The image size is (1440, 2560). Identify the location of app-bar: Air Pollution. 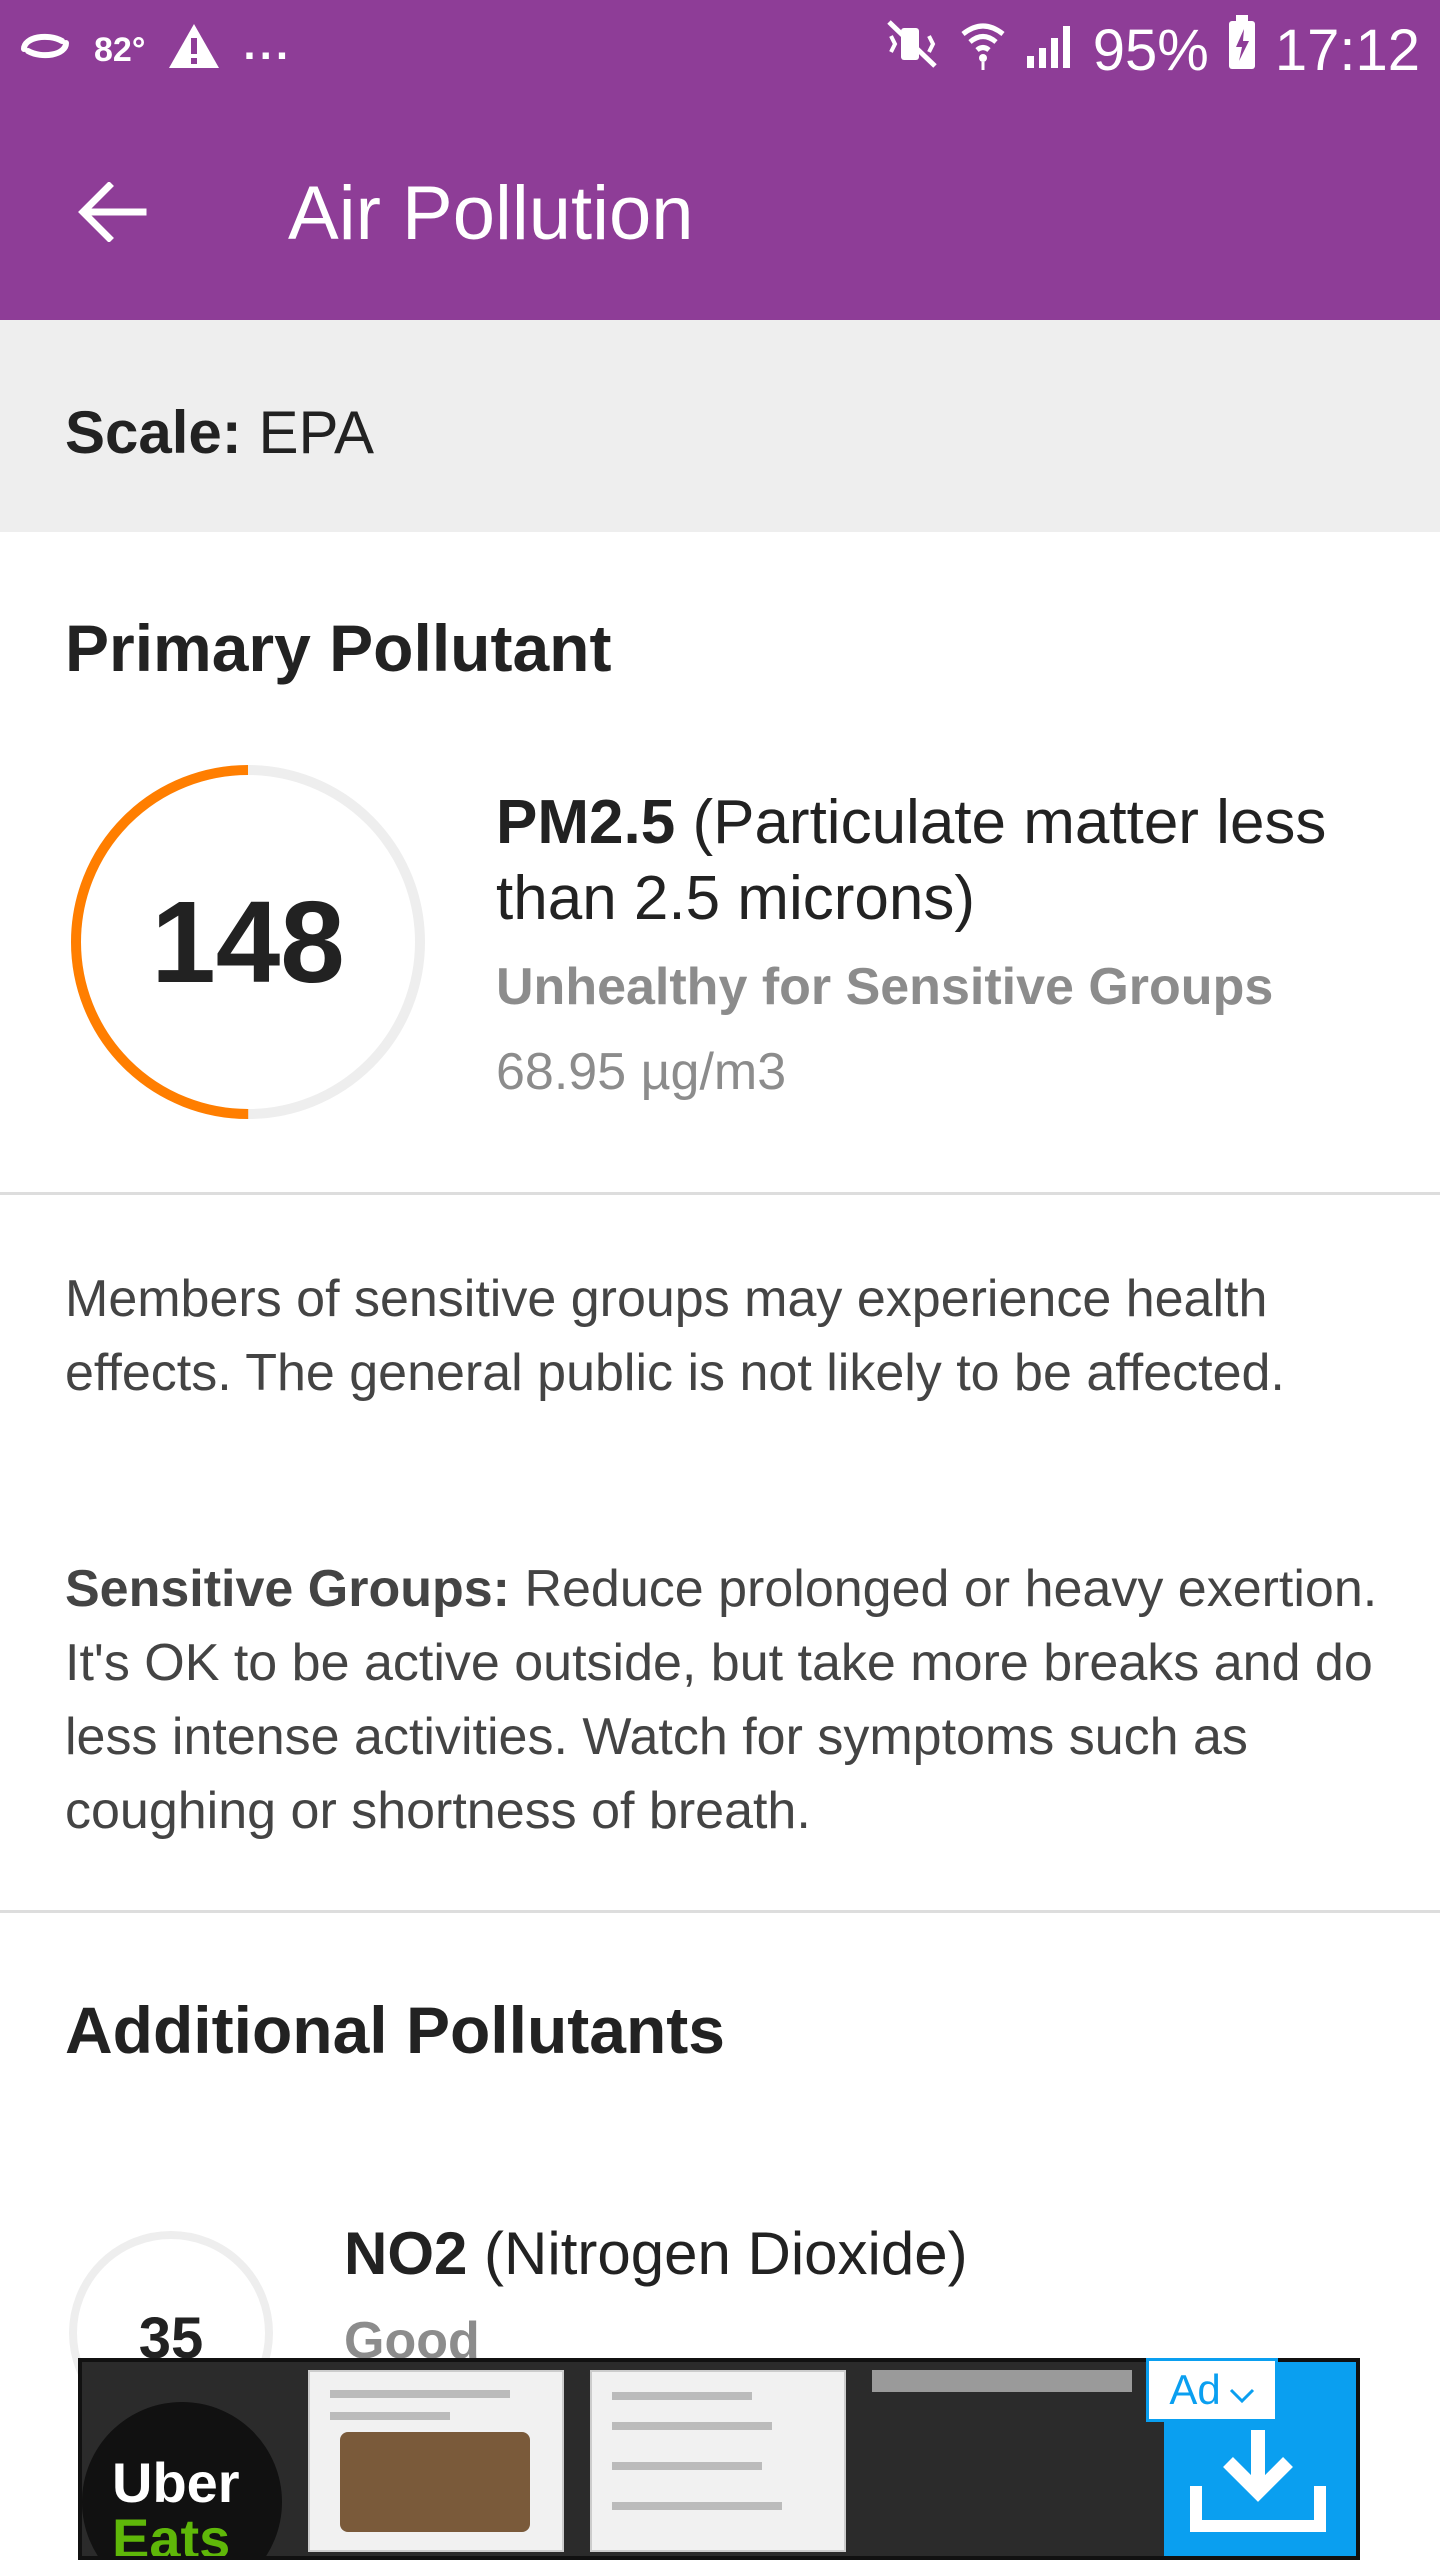
(720, 212).